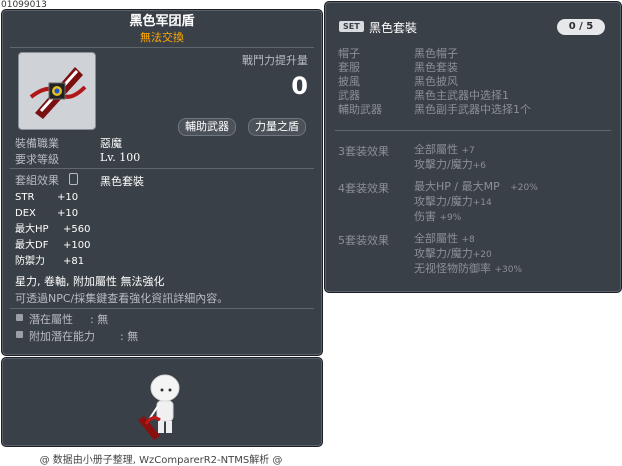 This screenshot has height=466, width=622. What do you see at coordinates (472, 82) in the screenshot?
I see `set-parts-values: 黑色帽子 黑色套装 黑色披风 黑色主武器中选择1 黑色副手武器中选择1个` at bounding box center [472, 82].